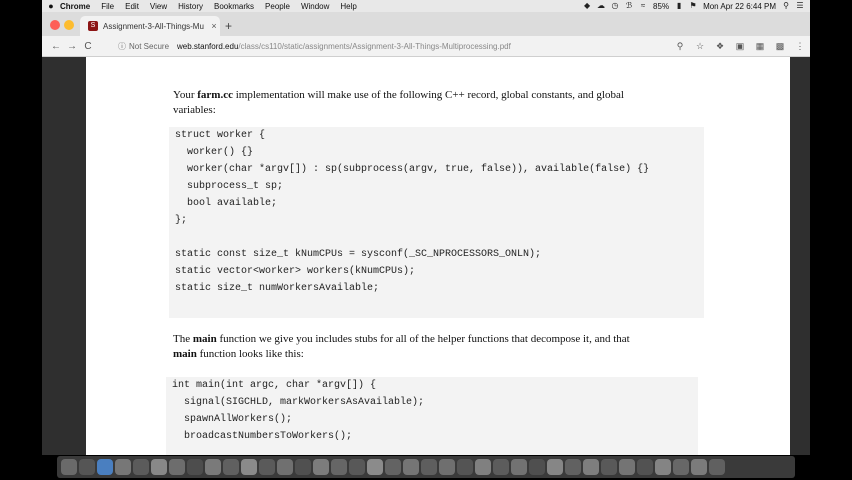 The height and width of the screenshot is (480, 852). What do you see at coordinates (663, 467) in the screenshot?
I see `spotify-icon` at bounding box center [663, 467].